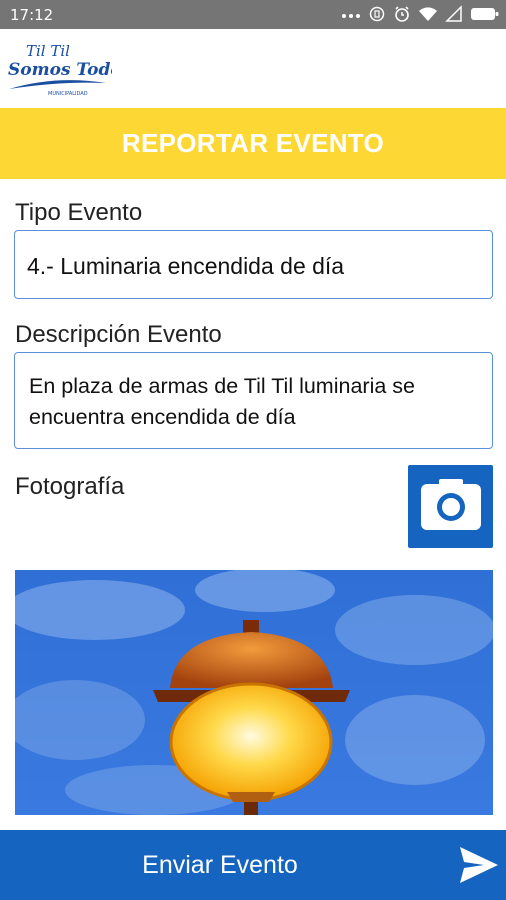 The height and width of the screenshot is (900, 506). Describe the element at coordinates (220, 865) in the screenshot. I see `send-event-label: Enviar Evento` at that location.